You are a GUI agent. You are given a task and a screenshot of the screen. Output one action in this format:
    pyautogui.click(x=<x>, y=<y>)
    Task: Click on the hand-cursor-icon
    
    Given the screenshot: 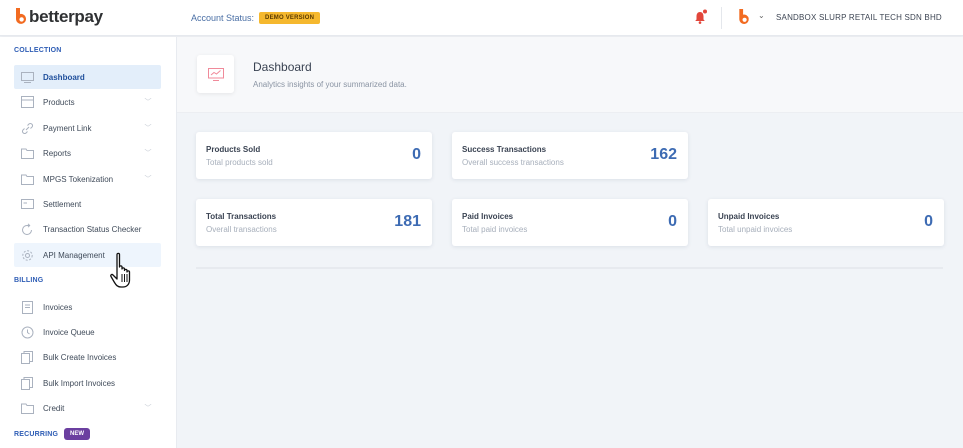 What is the action you would take?
    pyautogui.click(x=120, y=270)
    